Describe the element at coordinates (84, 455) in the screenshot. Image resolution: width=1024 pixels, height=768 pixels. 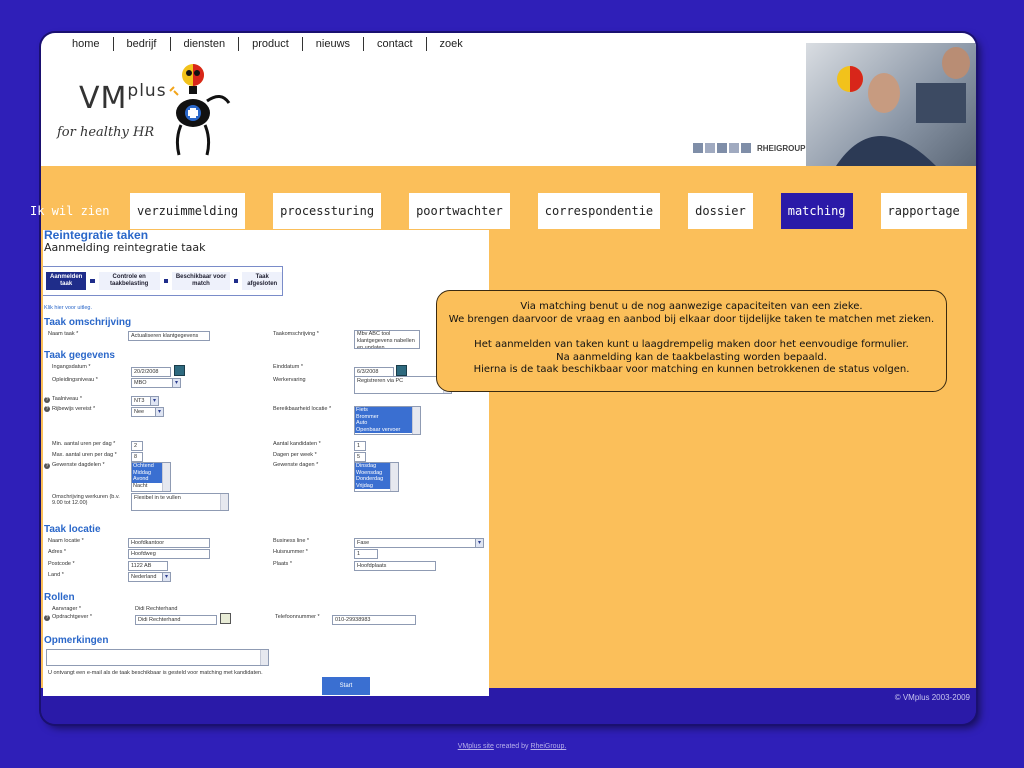
I see `max-uren-label: Max. aantal uren per dag *` at that location.